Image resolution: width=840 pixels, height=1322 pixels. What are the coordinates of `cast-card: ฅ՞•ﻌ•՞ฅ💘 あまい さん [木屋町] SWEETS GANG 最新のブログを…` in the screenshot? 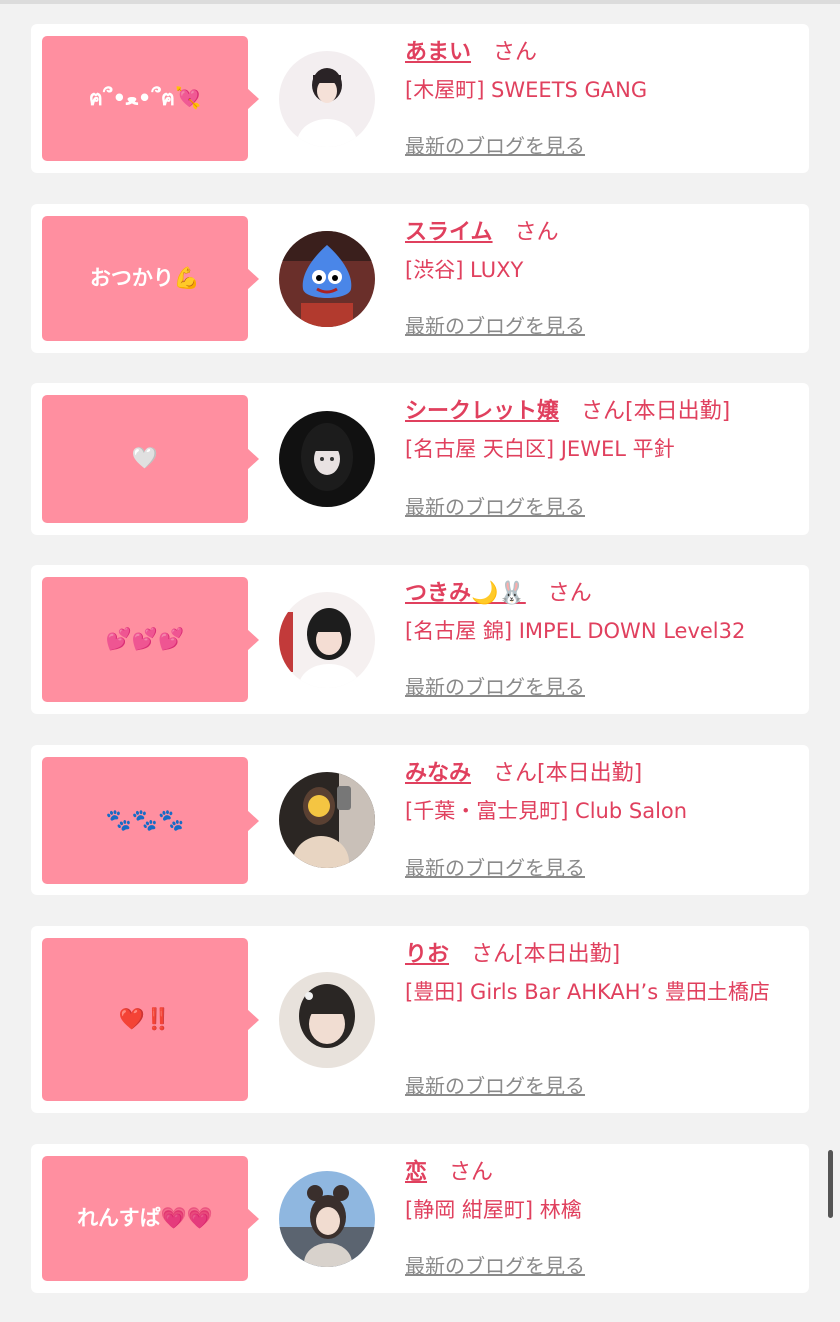 It's located at (420, 98).